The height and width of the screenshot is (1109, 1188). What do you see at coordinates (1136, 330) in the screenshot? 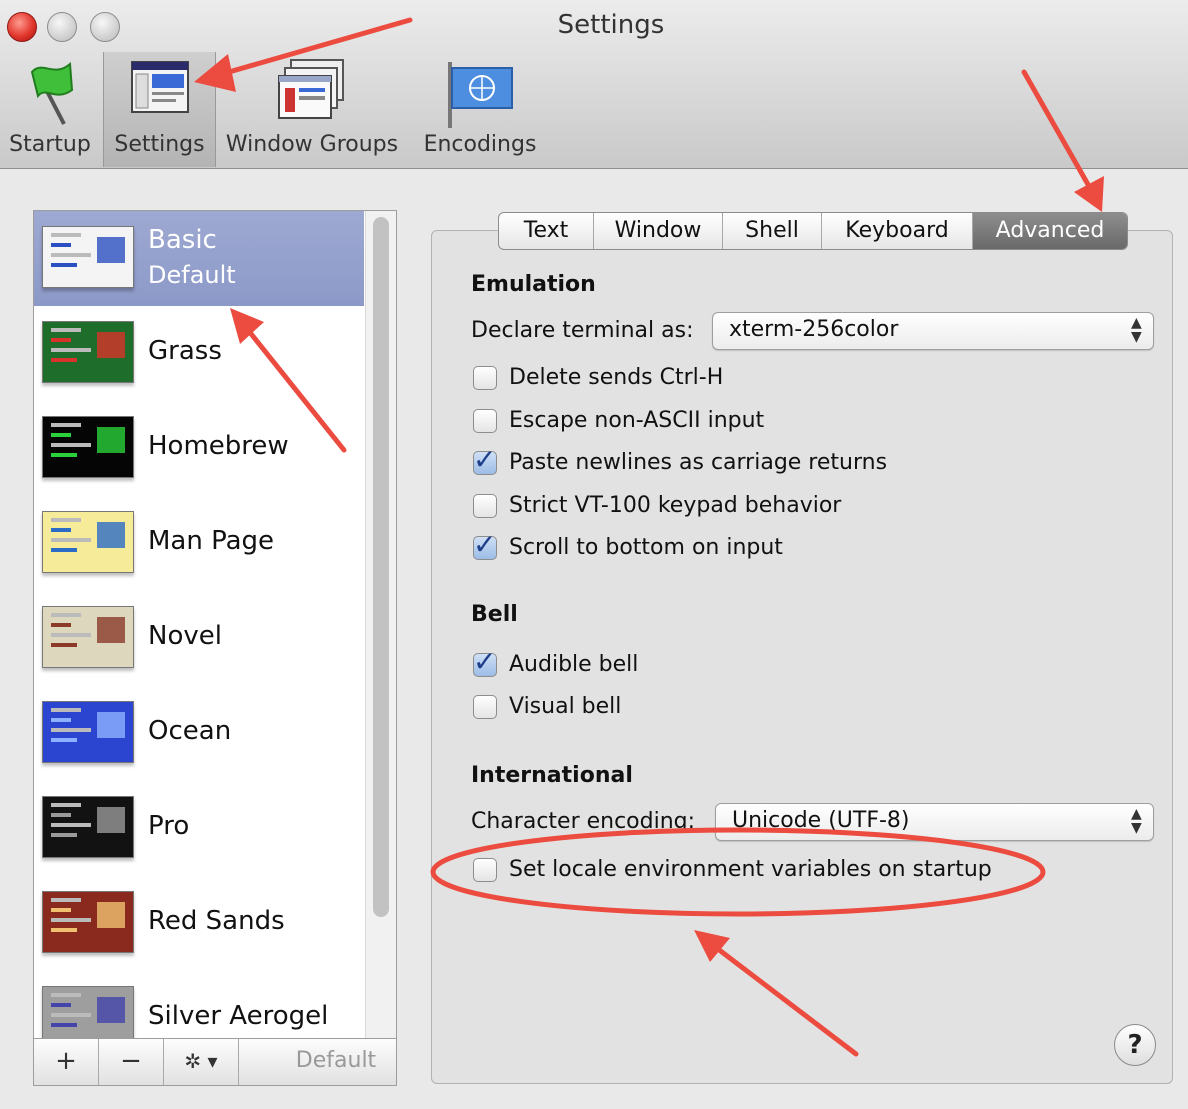
I see `popup-arrows-icon: ▲▼` at bounding box center [1136, 330].